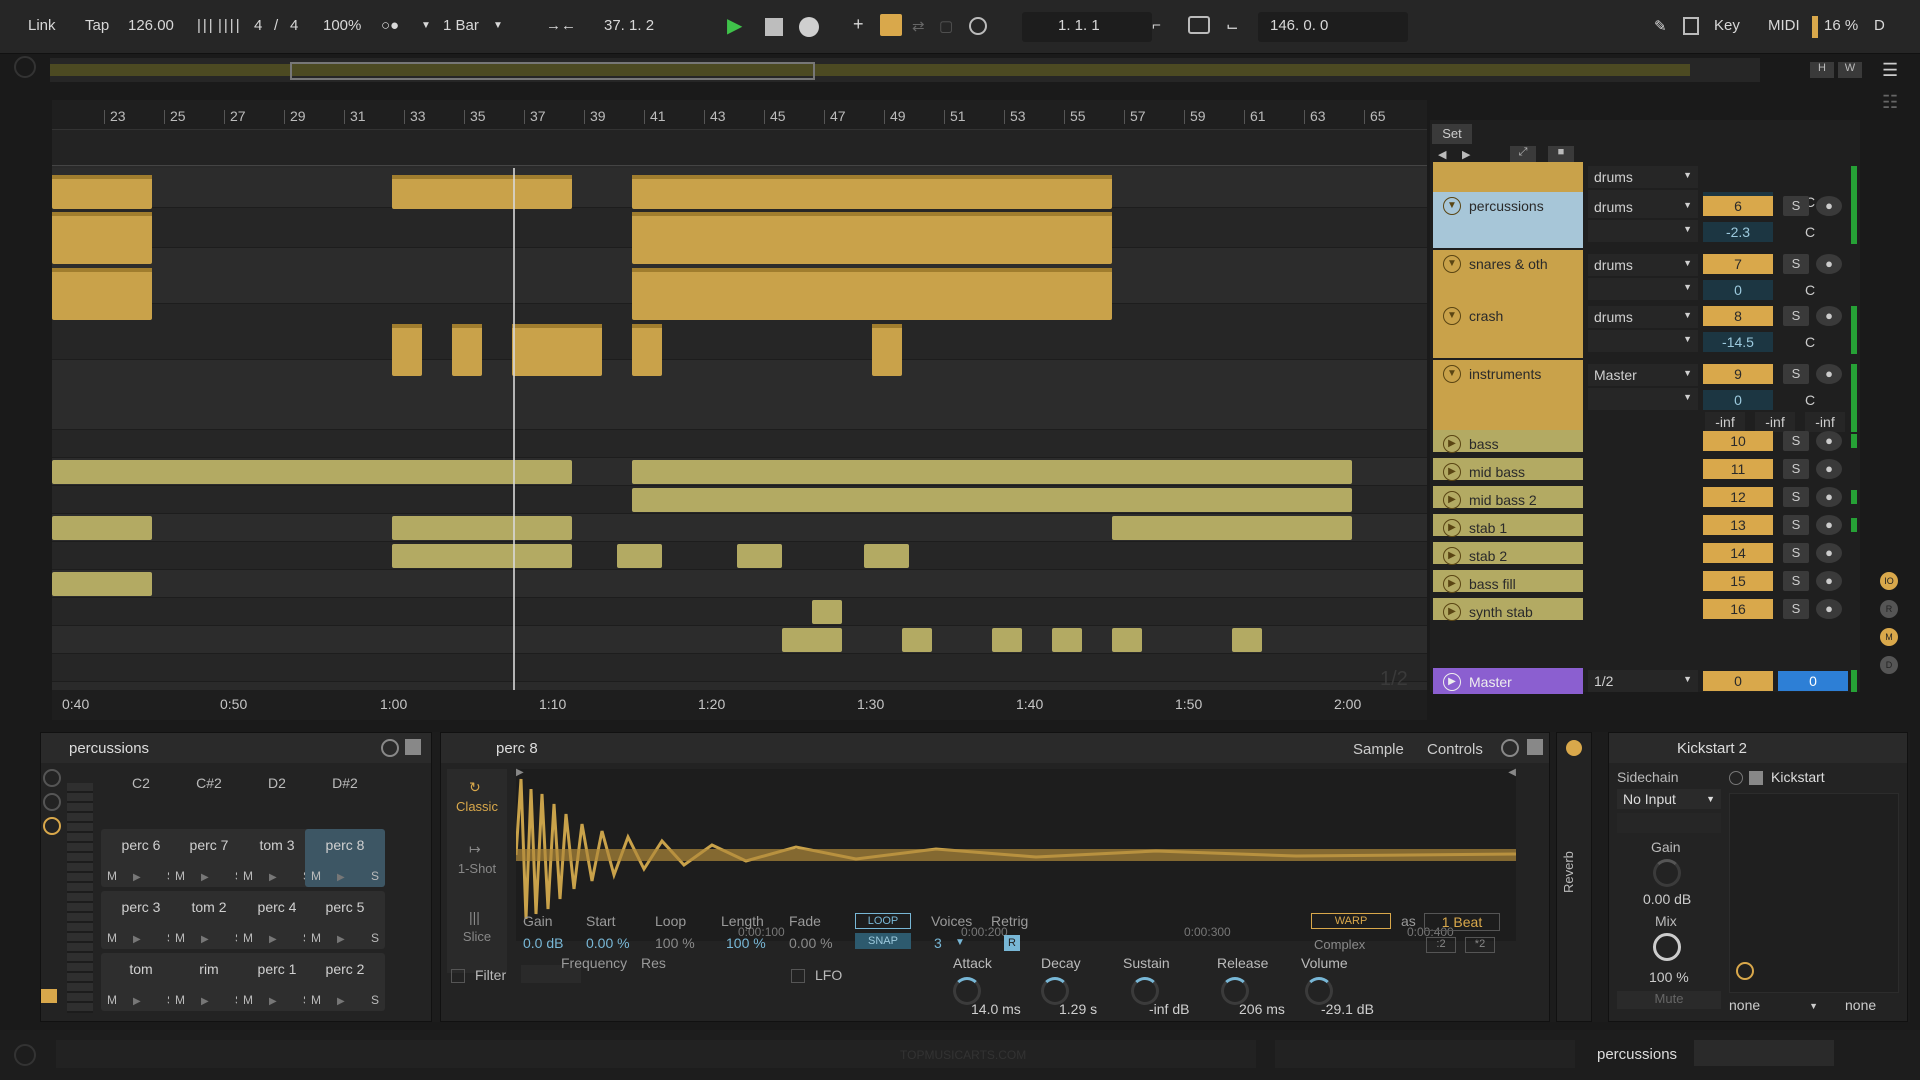  What do you see at coordinates (1480, 945) in the screenshot?
I see `double-button: *2` at bounding box center [1480, 945].